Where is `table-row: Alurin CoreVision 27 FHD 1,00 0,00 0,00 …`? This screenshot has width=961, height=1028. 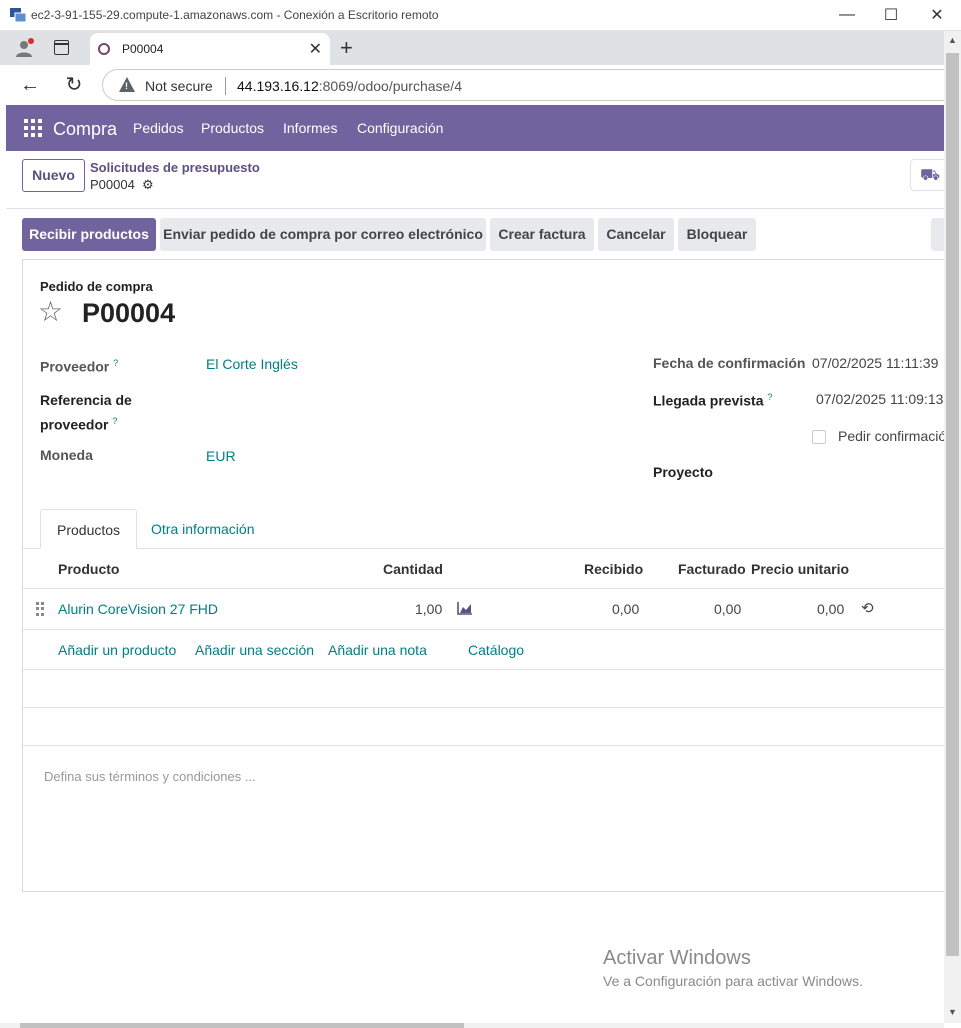
table-row: Alurin CoreVision 27 FHD 1,00 0,00 0,00 … is located at coordinates (483, 609).